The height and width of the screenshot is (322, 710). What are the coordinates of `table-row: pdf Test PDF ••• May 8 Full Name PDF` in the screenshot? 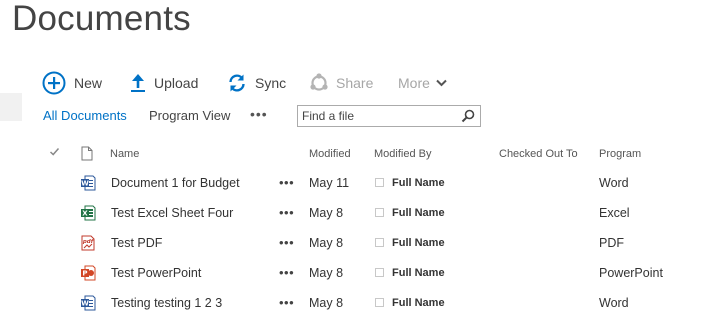 It's located at (355, 243).